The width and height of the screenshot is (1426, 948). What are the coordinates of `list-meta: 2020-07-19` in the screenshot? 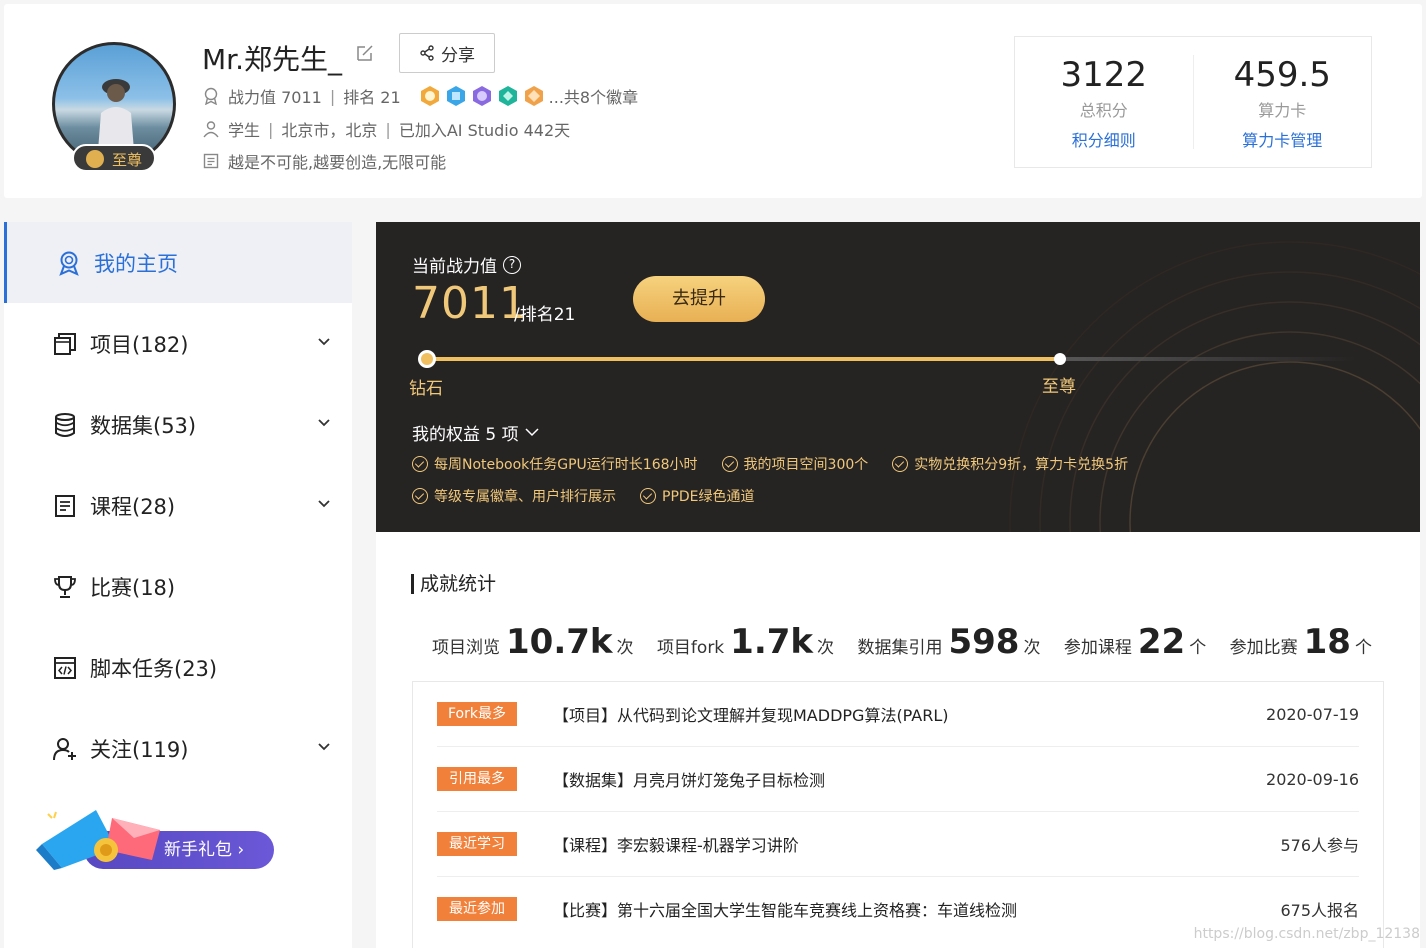 It's located at (1312, 714).